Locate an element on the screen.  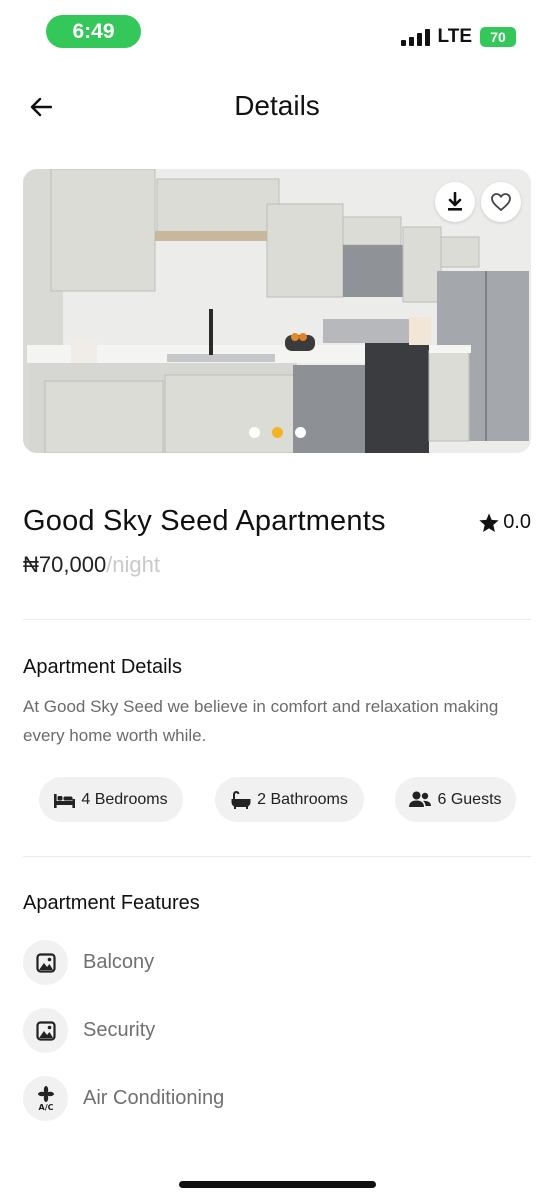
price-row: ₦70,000/night is located at coordinates (91, 565).